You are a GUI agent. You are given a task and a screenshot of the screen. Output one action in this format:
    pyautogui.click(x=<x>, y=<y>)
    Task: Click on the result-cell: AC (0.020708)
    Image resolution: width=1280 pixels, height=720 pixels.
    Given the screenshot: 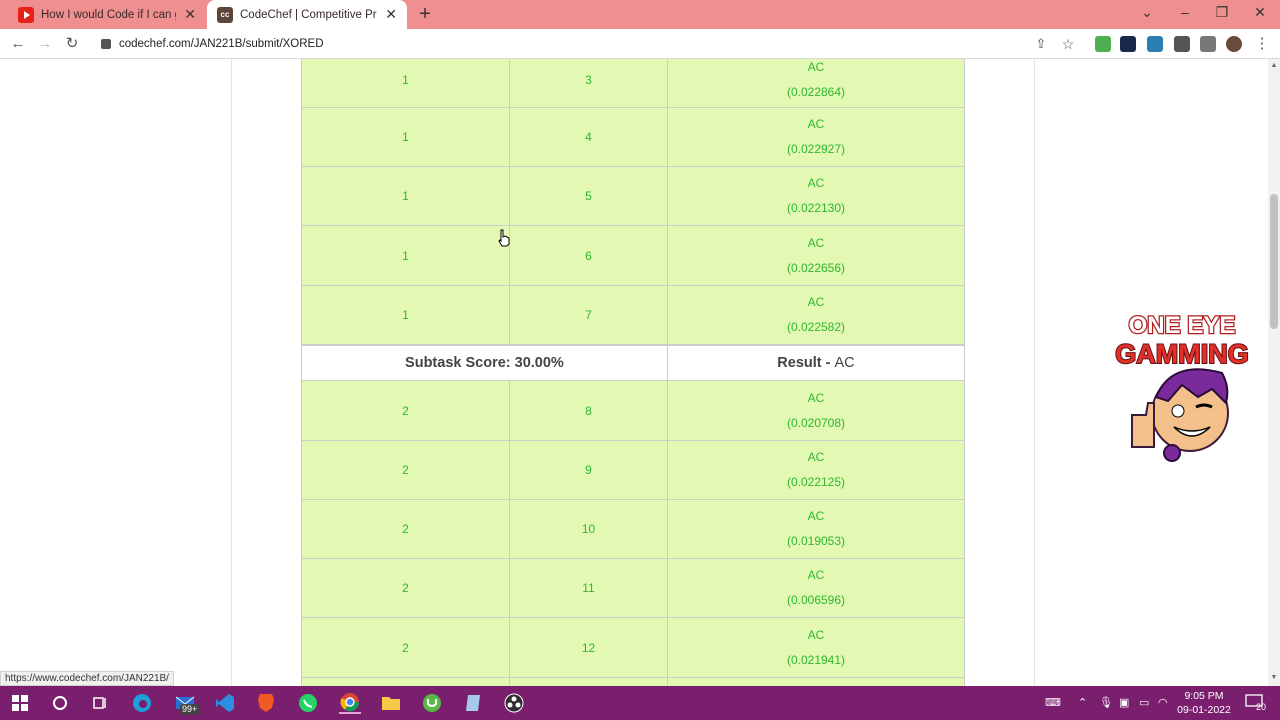 What is the action you would take?
    pyautogui.click(x=816, y=410)
    